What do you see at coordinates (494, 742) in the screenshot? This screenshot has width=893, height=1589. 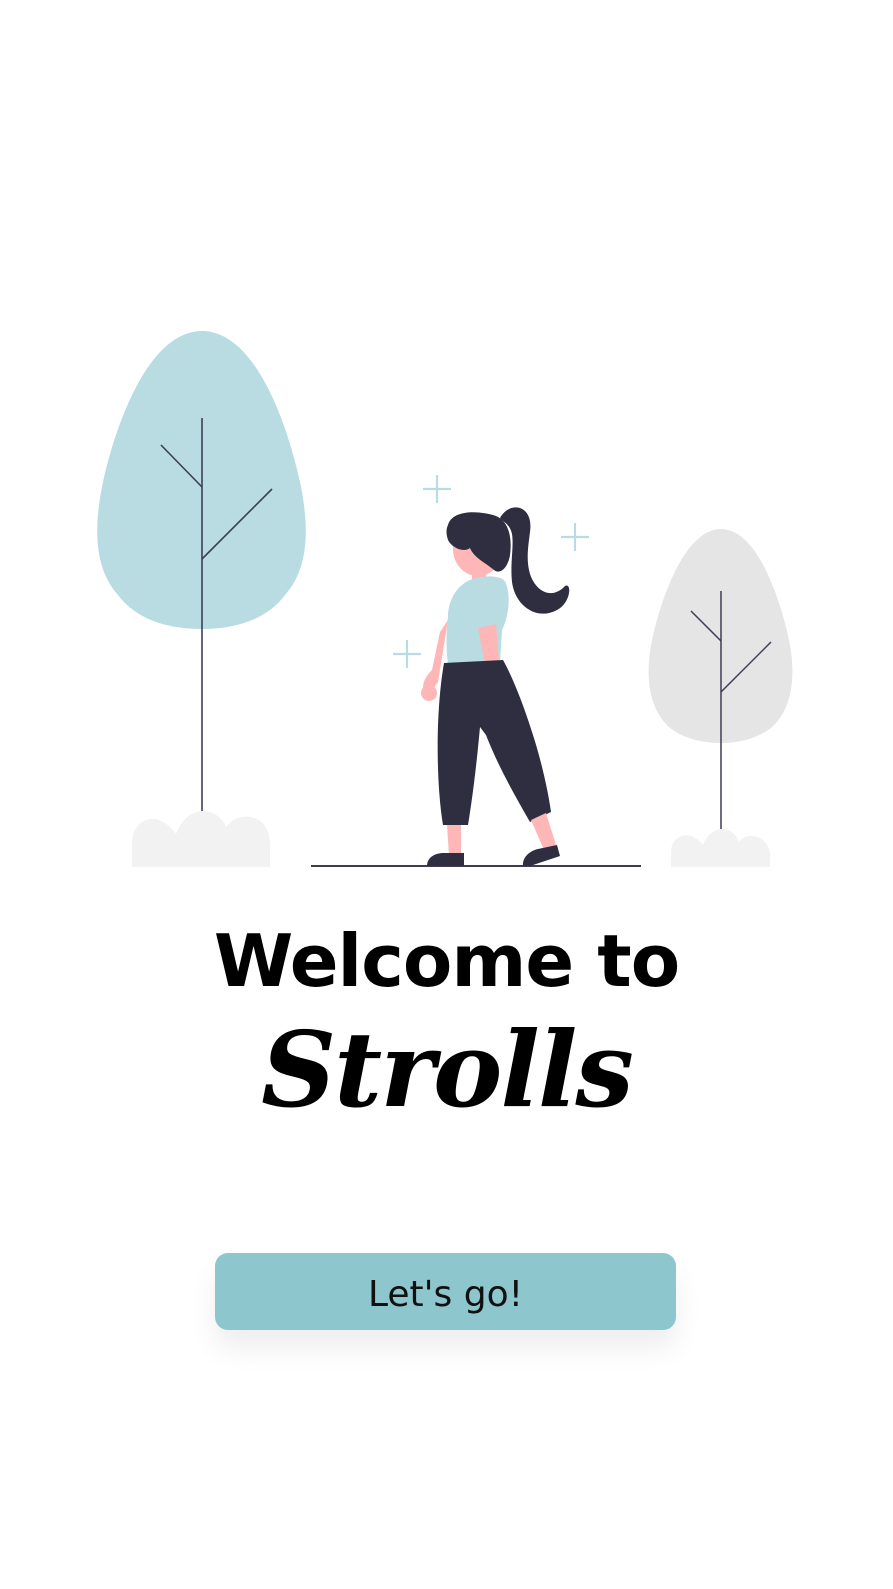 I see `pants` at bounding box center [494, 742].